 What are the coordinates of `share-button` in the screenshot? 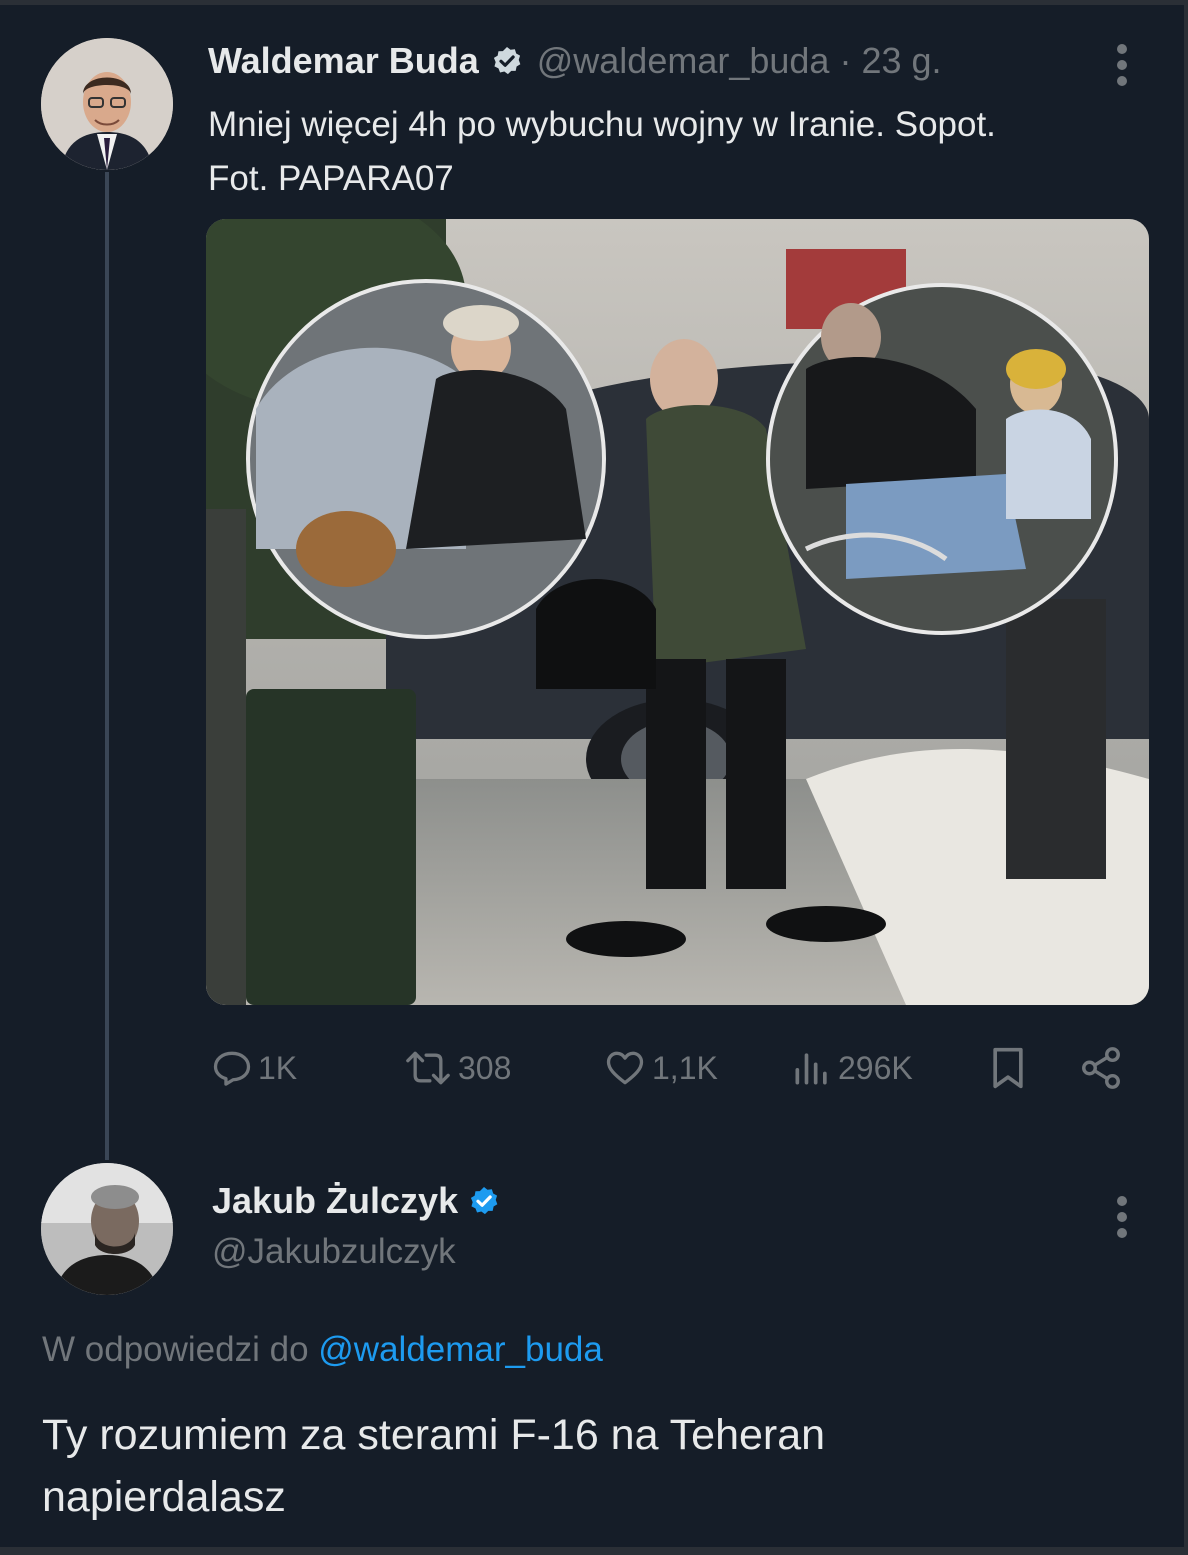 It's located at (1103, 1068).